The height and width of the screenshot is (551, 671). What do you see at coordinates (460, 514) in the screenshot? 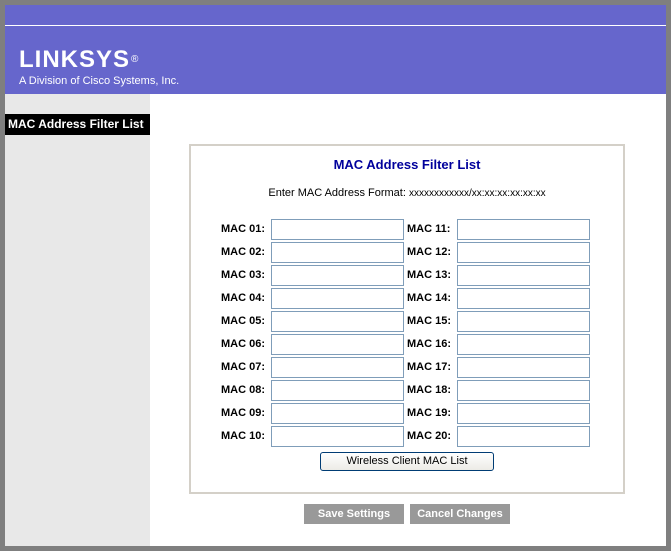
I see `cancel-changes-button: Cancel Changes` at bounding box center [460, 514].